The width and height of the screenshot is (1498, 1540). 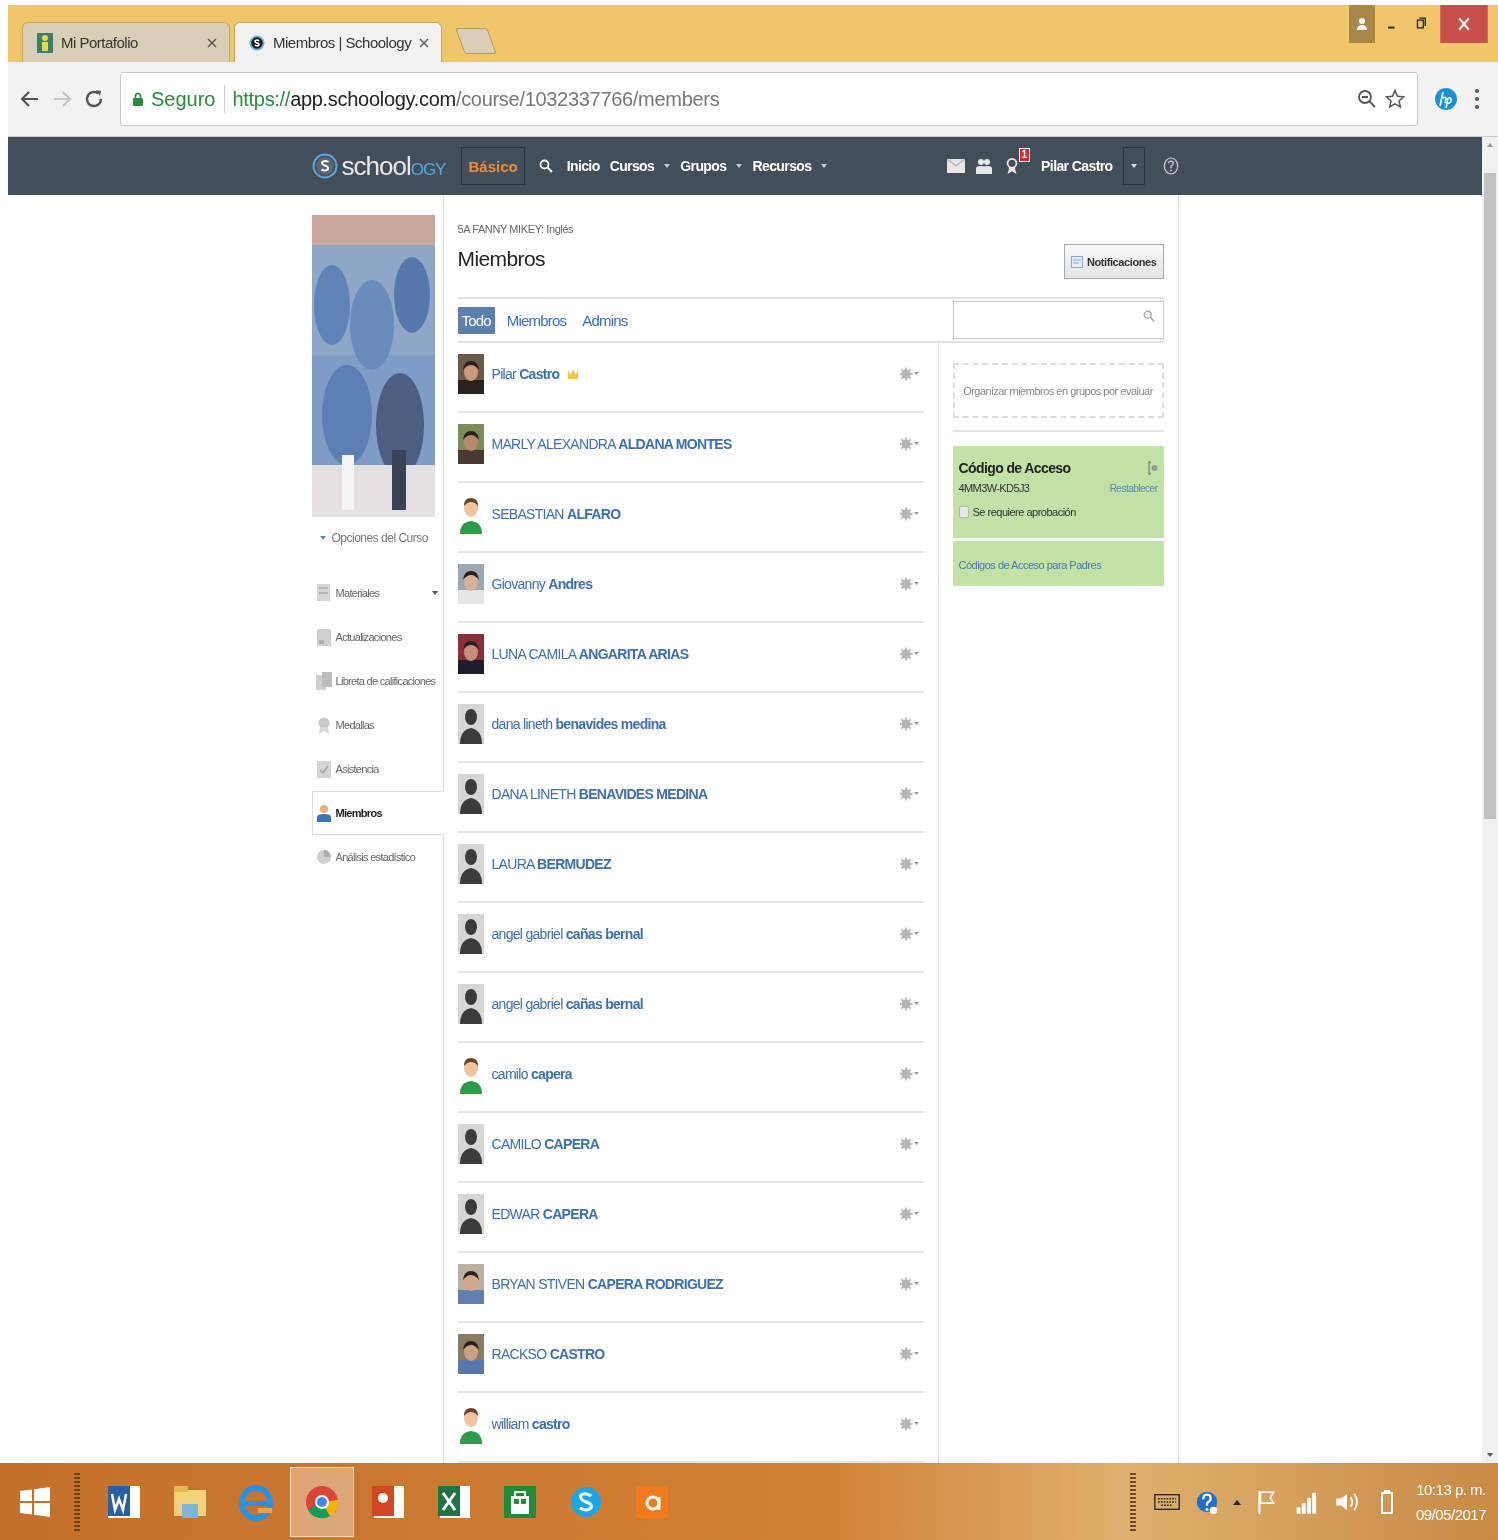 What do you see at coordinates (1395, 99) in the screenshot?
I see `star-icon` at bounding box center [1395, 99].